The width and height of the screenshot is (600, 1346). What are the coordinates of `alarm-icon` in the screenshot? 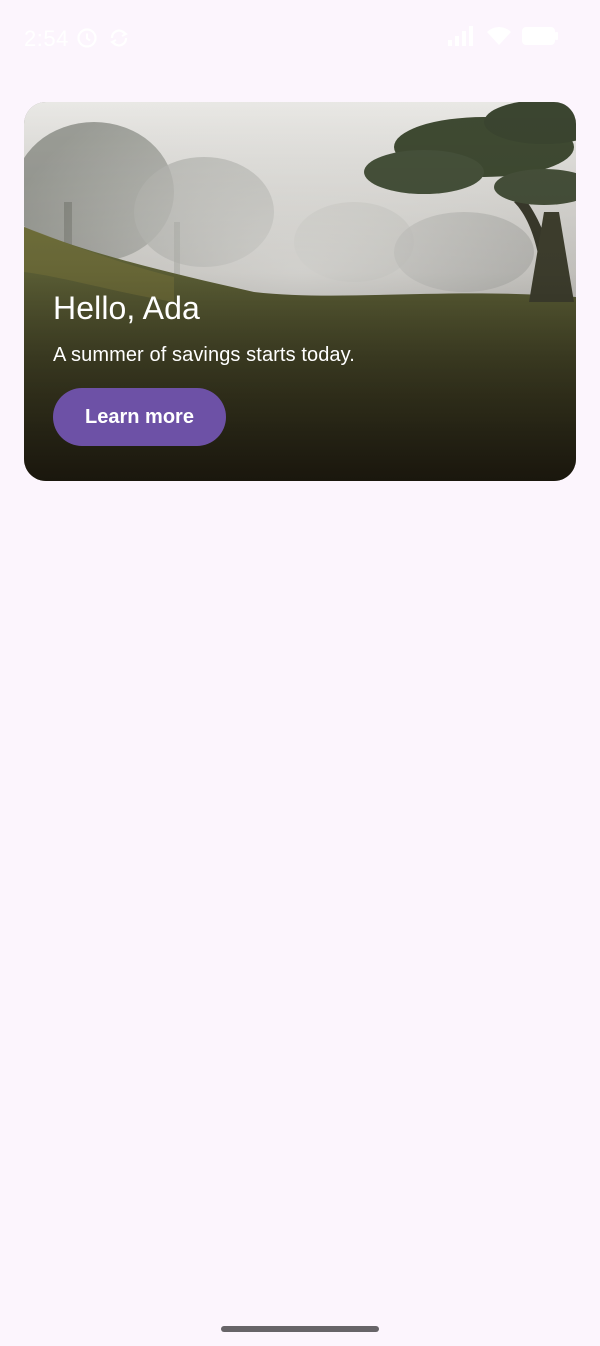 It's located at (87, 38).